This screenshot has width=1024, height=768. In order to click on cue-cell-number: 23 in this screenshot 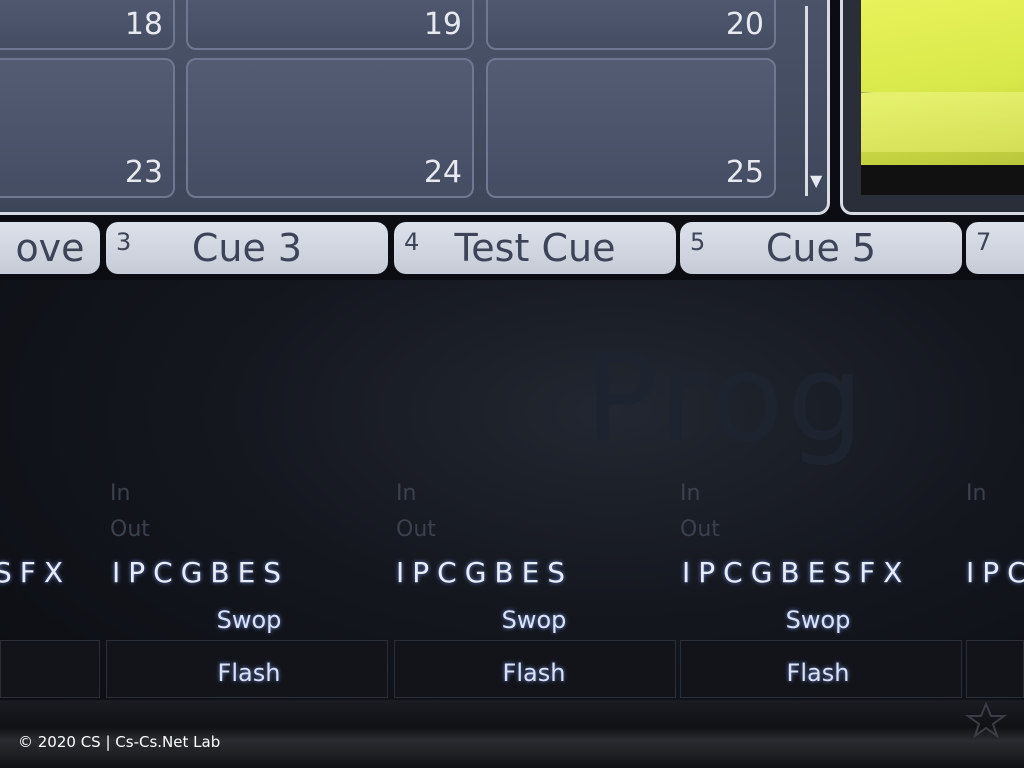, I will do `click(143, 172)`.